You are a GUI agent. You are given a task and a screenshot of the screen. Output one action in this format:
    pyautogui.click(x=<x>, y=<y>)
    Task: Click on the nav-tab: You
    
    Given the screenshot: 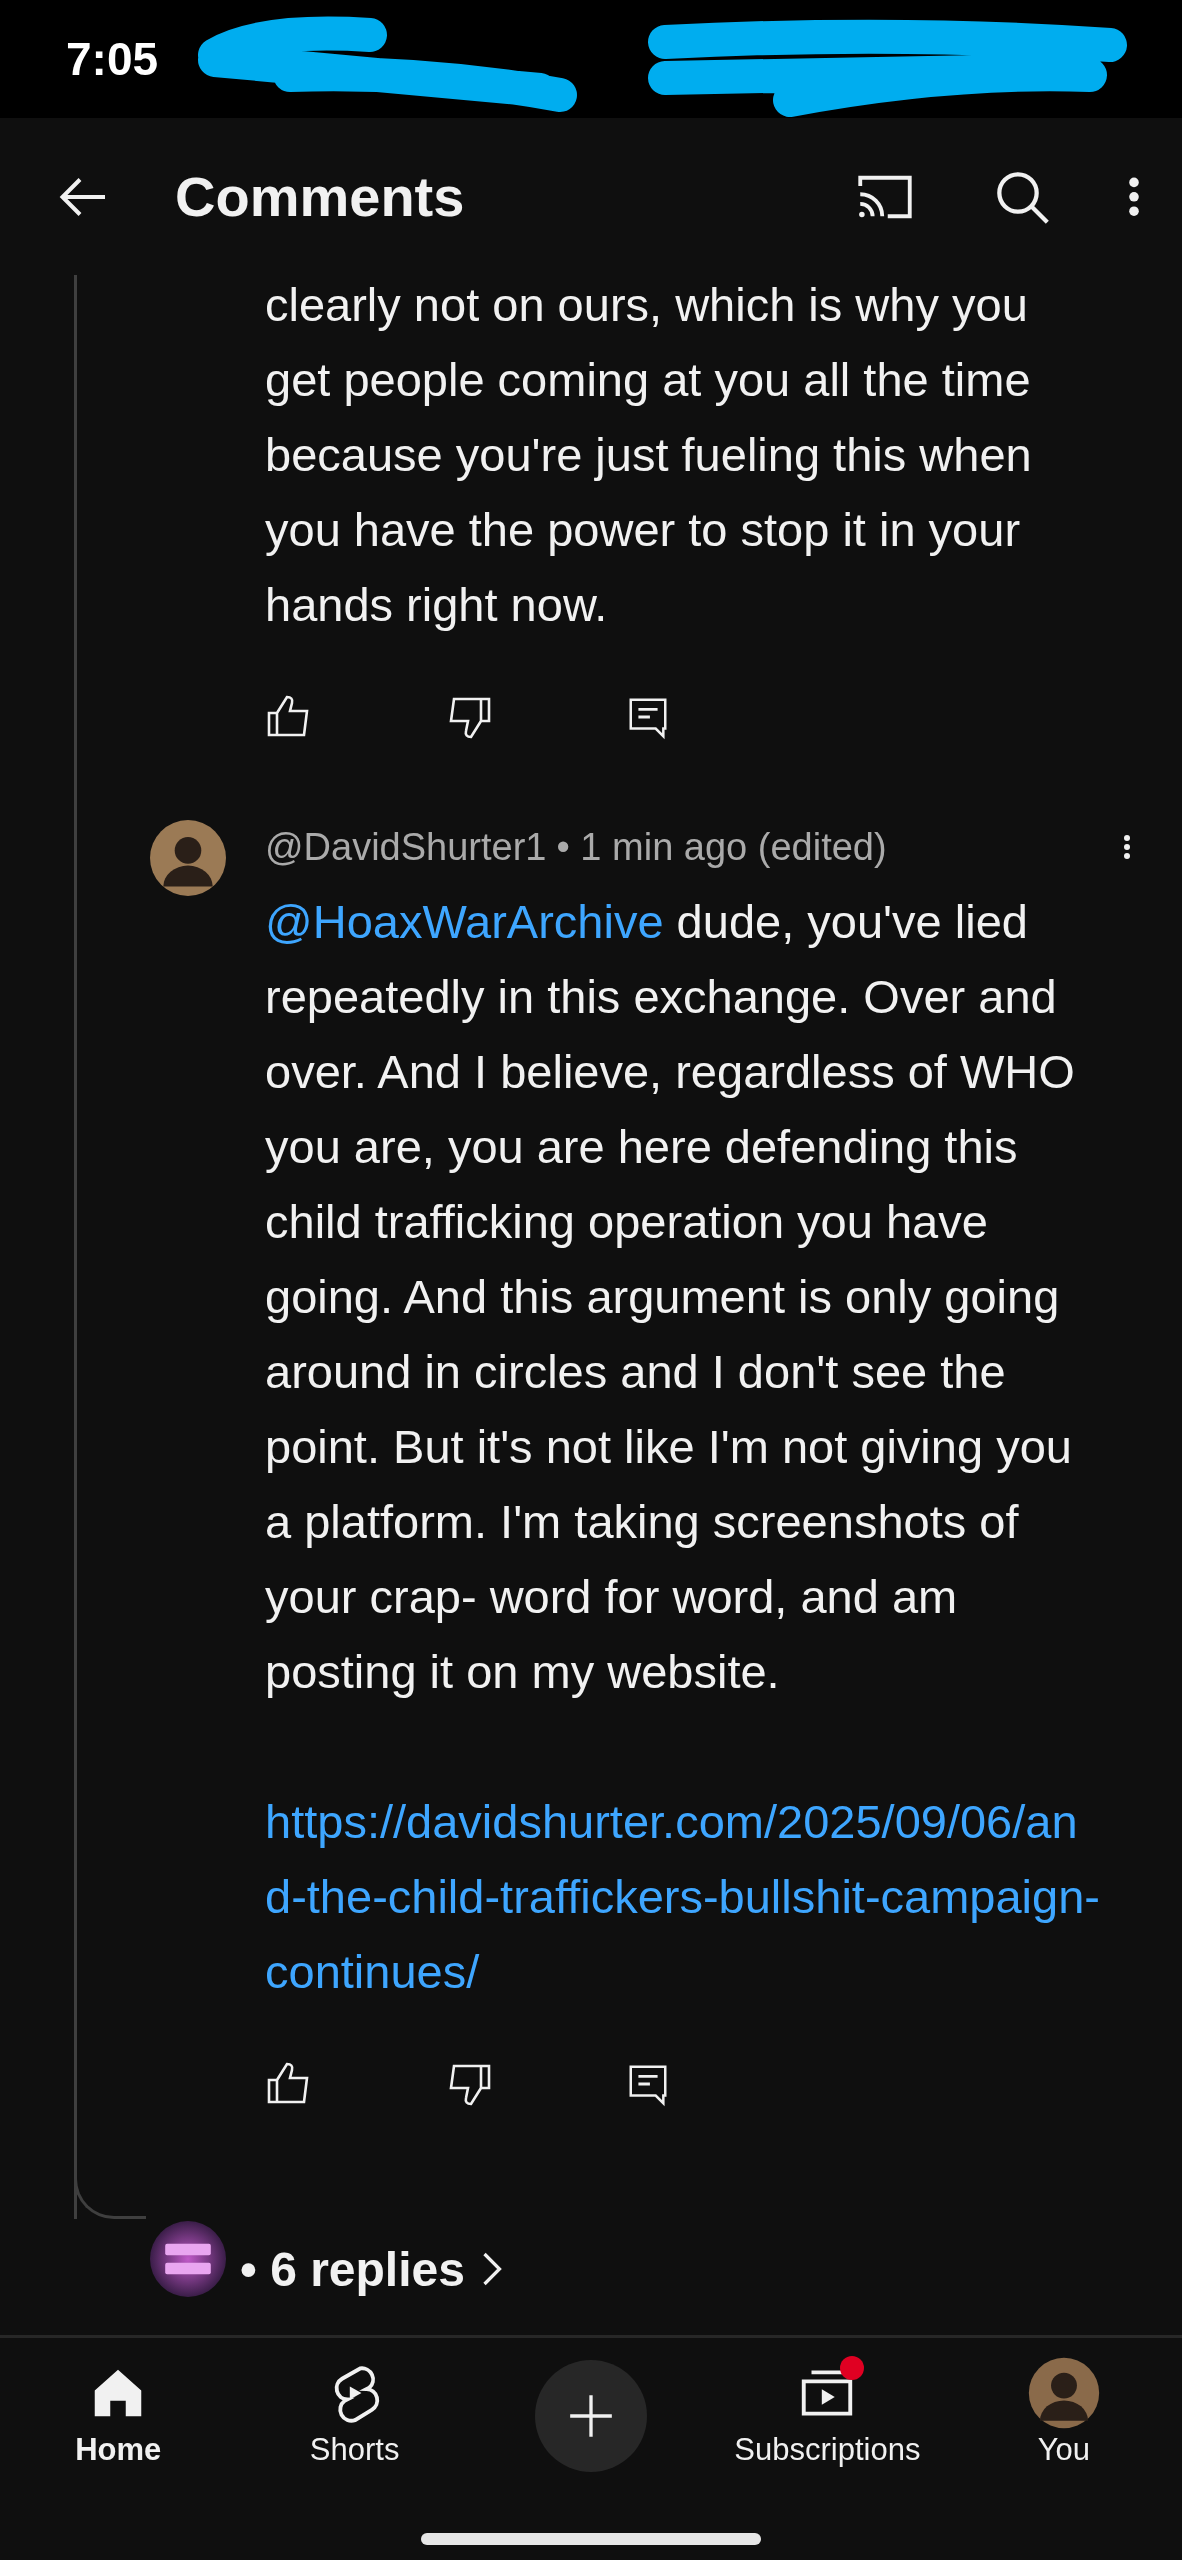 What is the action you would take?
    pyautogui.click(x=1063, y=2416)
    